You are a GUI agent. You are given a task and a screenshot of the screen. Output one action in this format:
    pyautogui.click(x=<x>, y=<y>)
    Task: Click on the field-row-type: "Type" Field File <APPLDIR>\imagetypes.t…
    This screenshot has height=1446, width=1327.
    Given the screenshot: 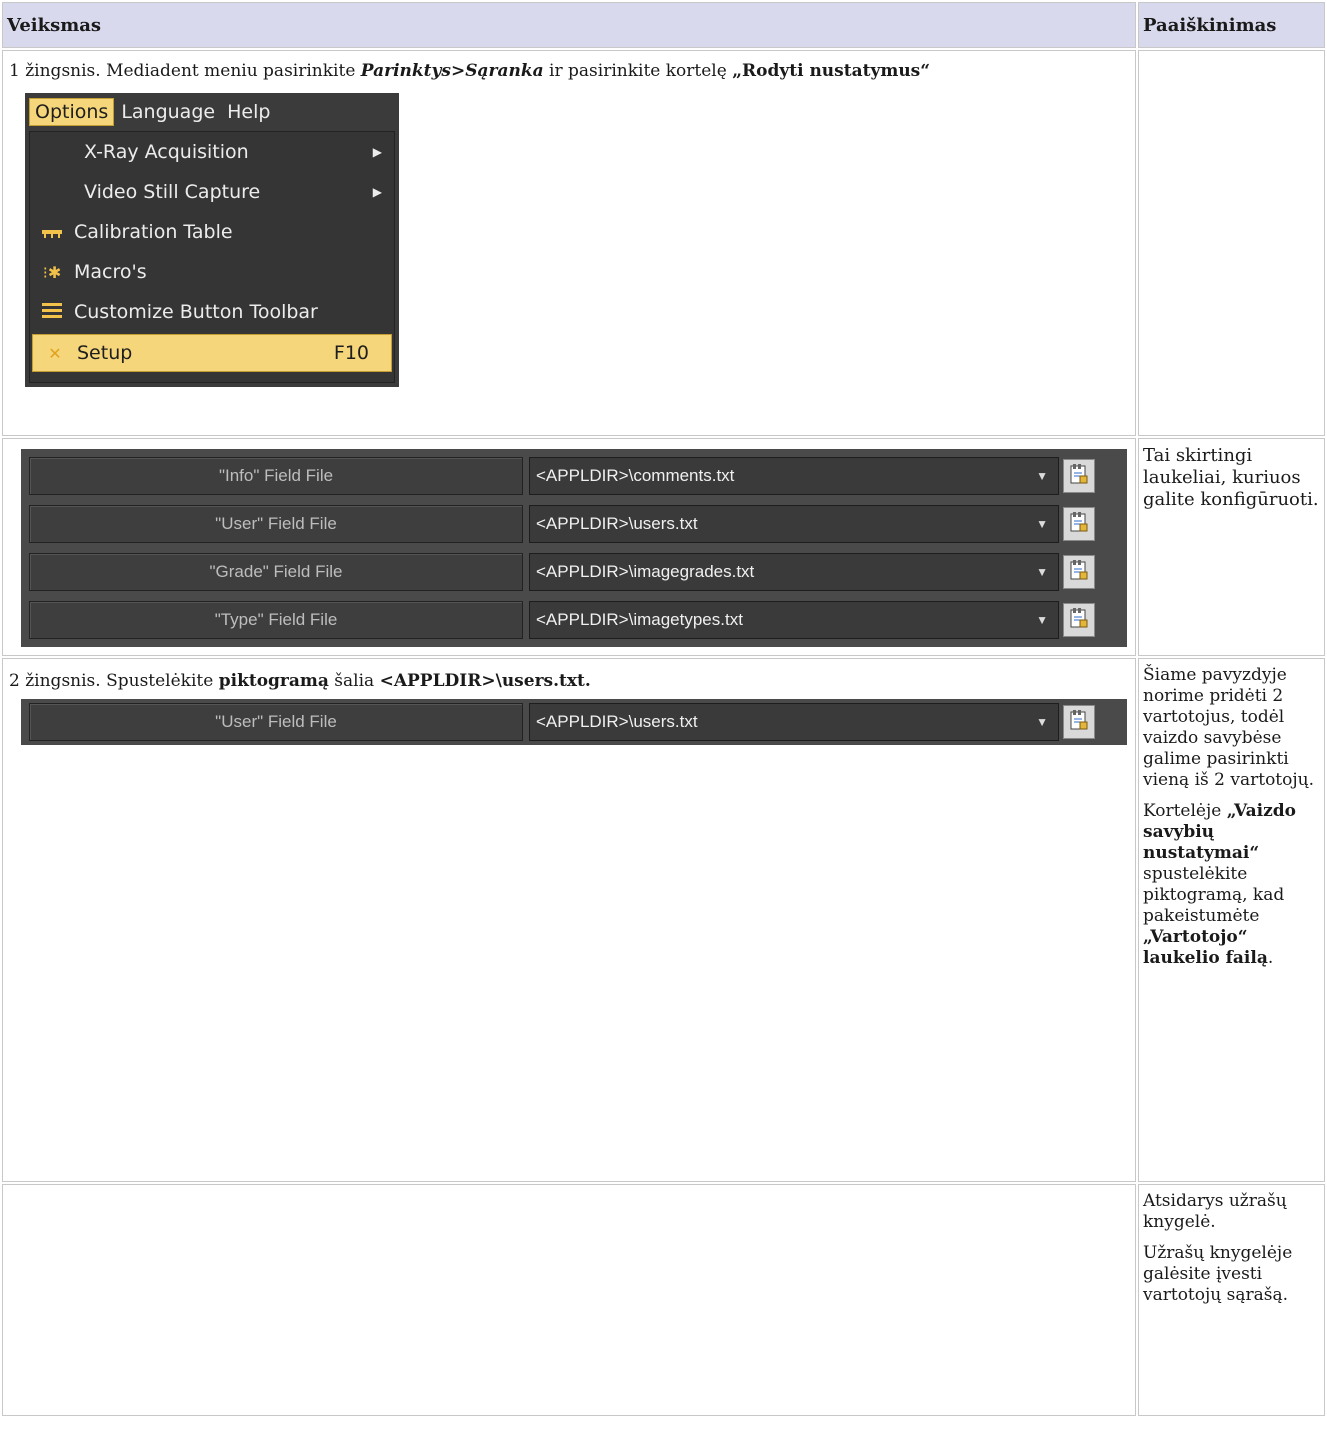 What is the action you would take?
    pyautogui.click(x=574, y=620)
    